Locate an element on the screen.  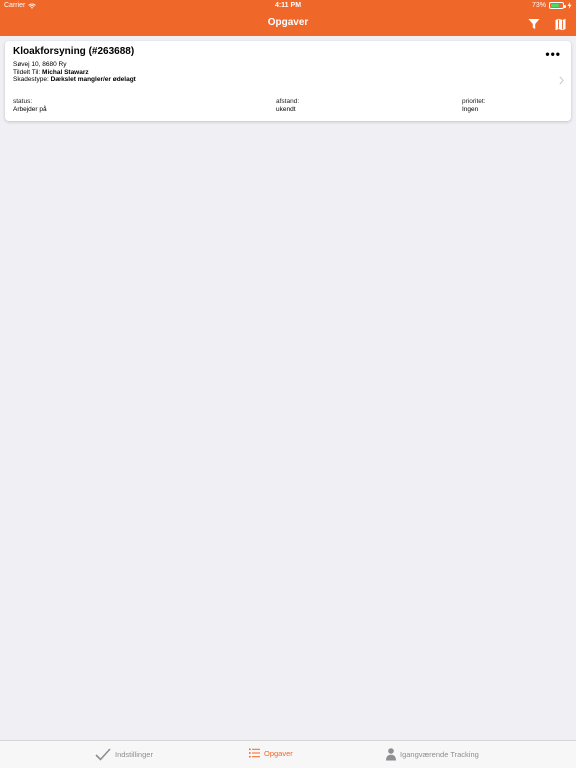
battery-fill is located at coordinates (555, 5).